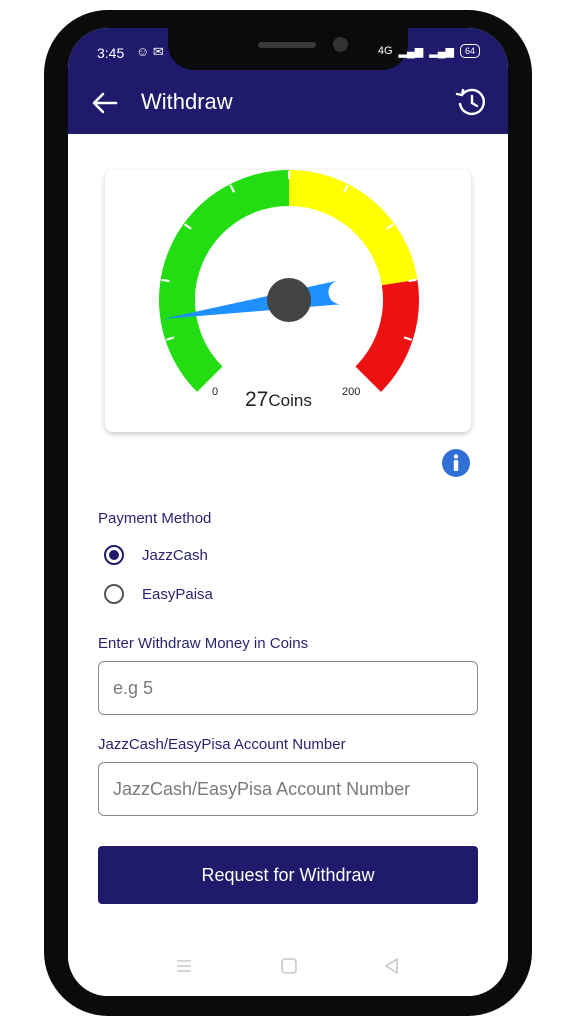 The image size is (576, 1024). I want to click on page-title: Withdraw, so click(187, 101).